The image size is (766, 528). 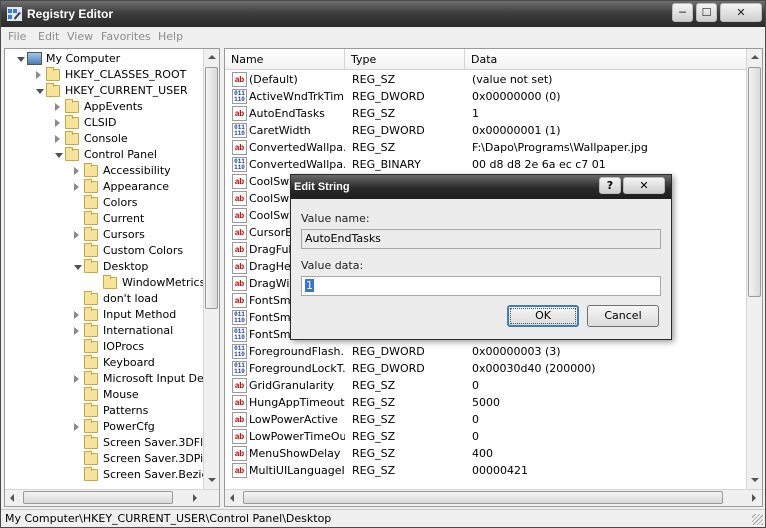 I want to click on registry-value-row: ab MultiUILanguageId REG_SZ 00000421, so click(x=486, y=470).